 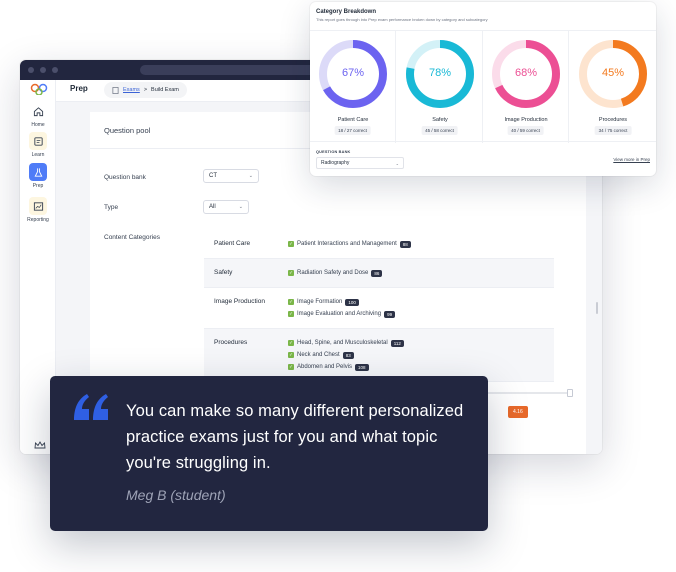 What do you see at coordinates (333, 273) in the screenshot?
I see `subcategory-label: Radiation Safety and Dose` at bounding box center [333, 273].